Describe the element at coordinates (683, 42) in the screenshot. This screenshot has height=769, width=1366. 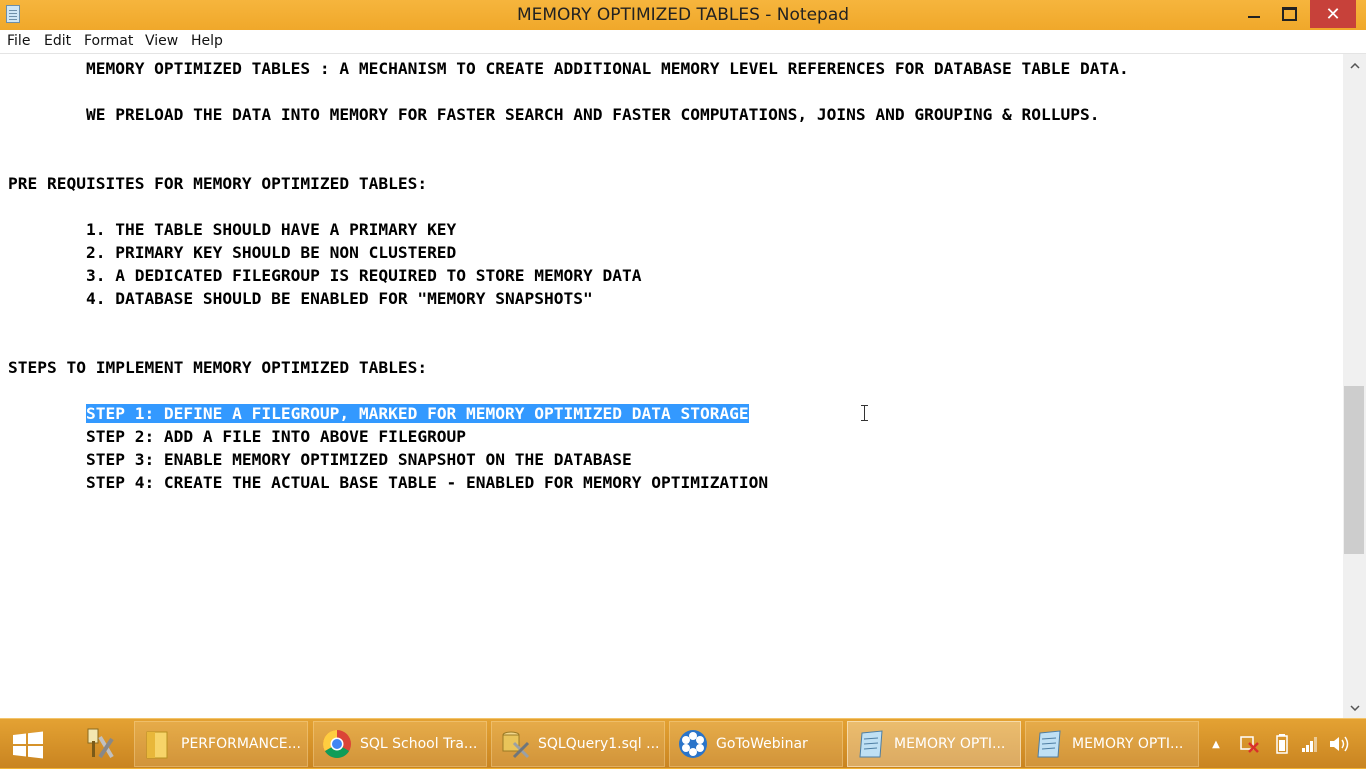
I see `menu-bar: File Edit Format View Help` at that location.